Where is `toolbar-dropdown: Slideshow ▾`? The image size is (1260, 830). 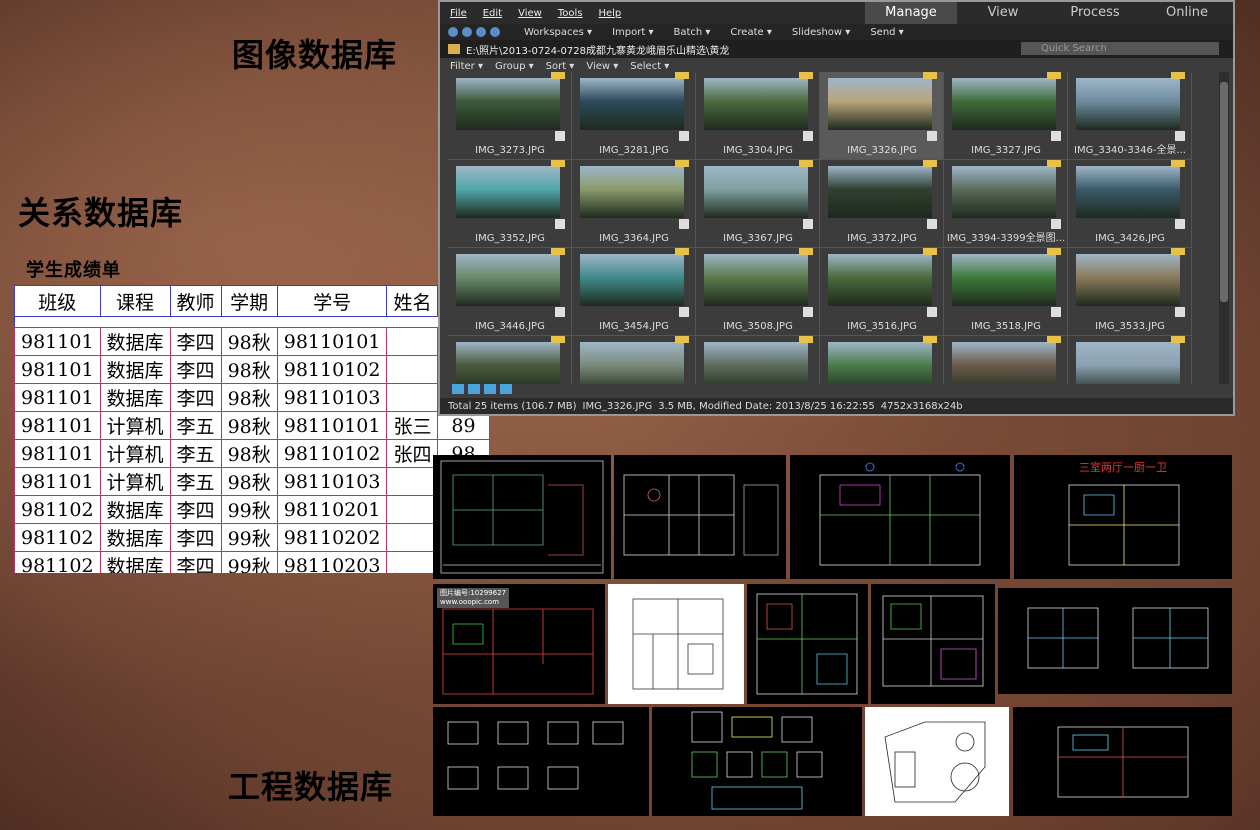
toolbar-dropdown: Slideshow ▾ is located at coordinates (821, 32).